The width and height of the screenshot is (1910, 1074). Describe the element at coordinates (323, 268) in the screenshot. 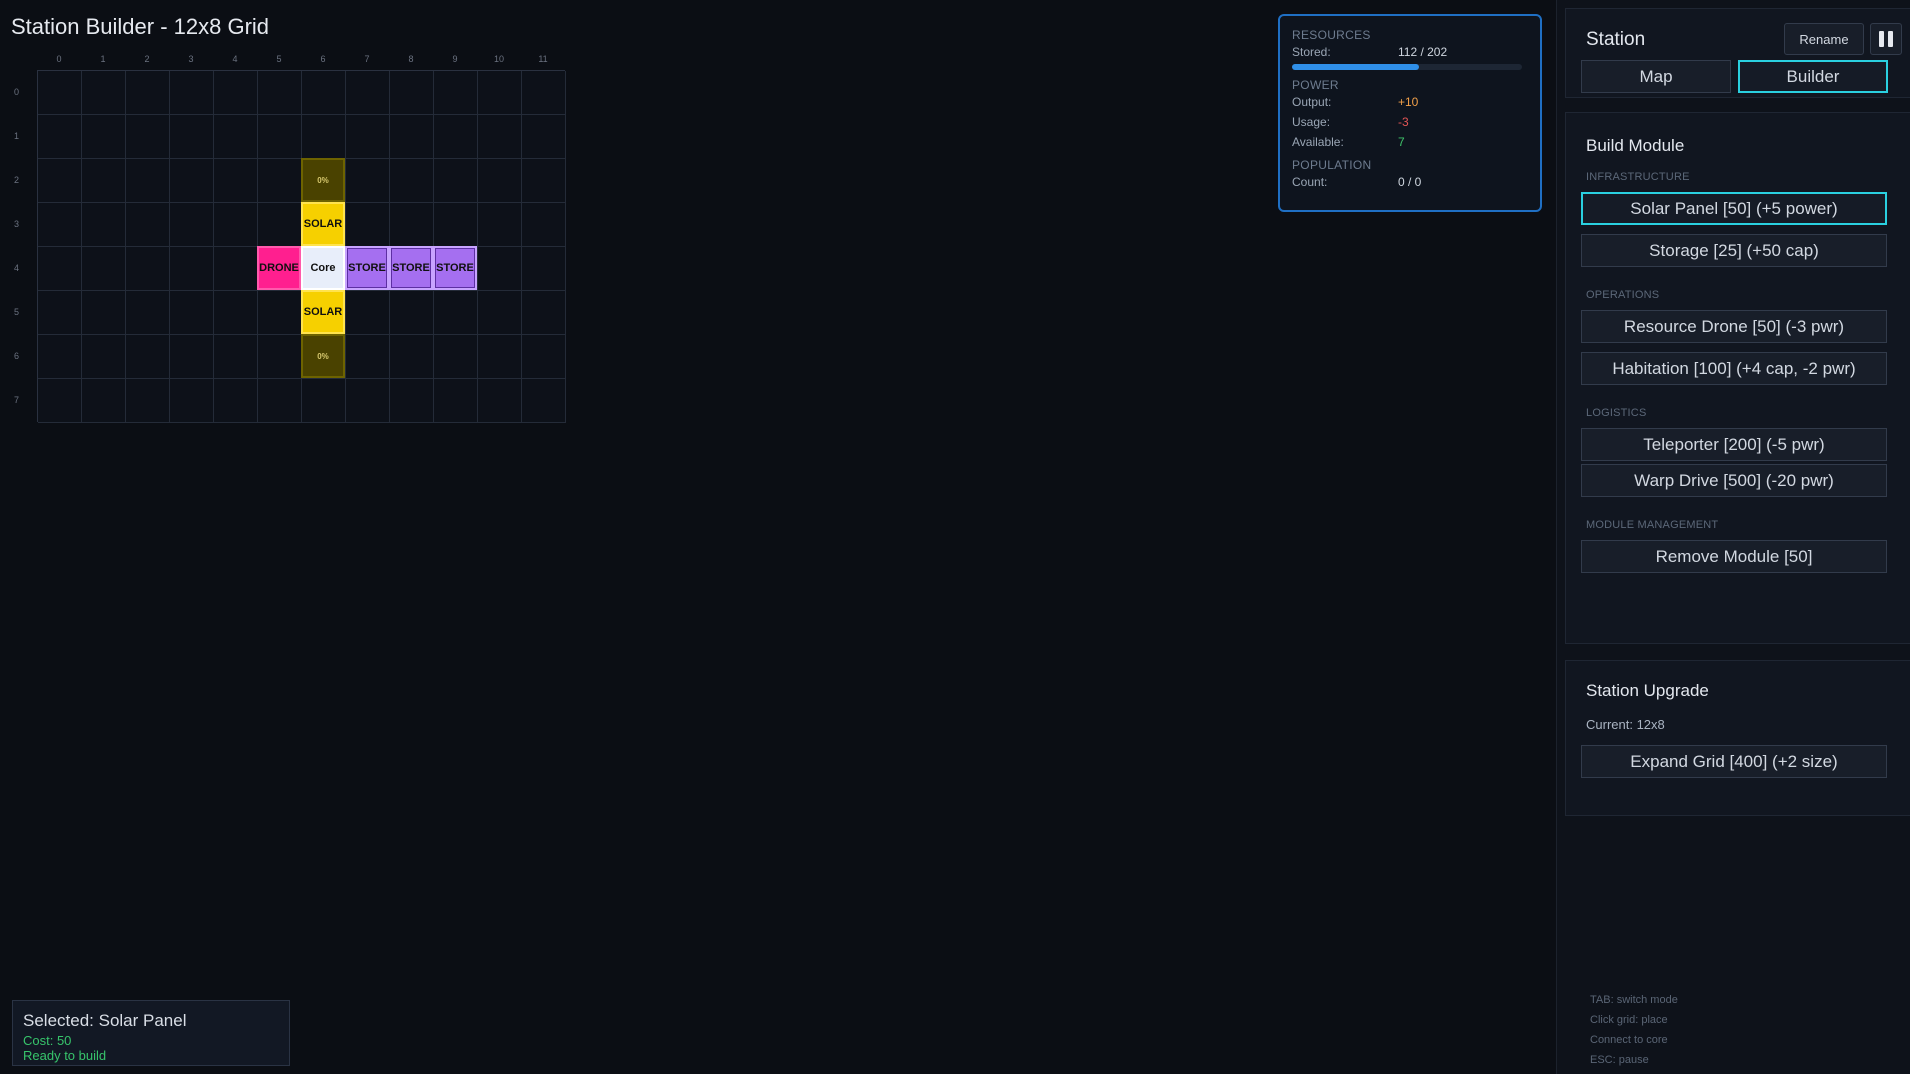

I see `module-core: Core` at that location.